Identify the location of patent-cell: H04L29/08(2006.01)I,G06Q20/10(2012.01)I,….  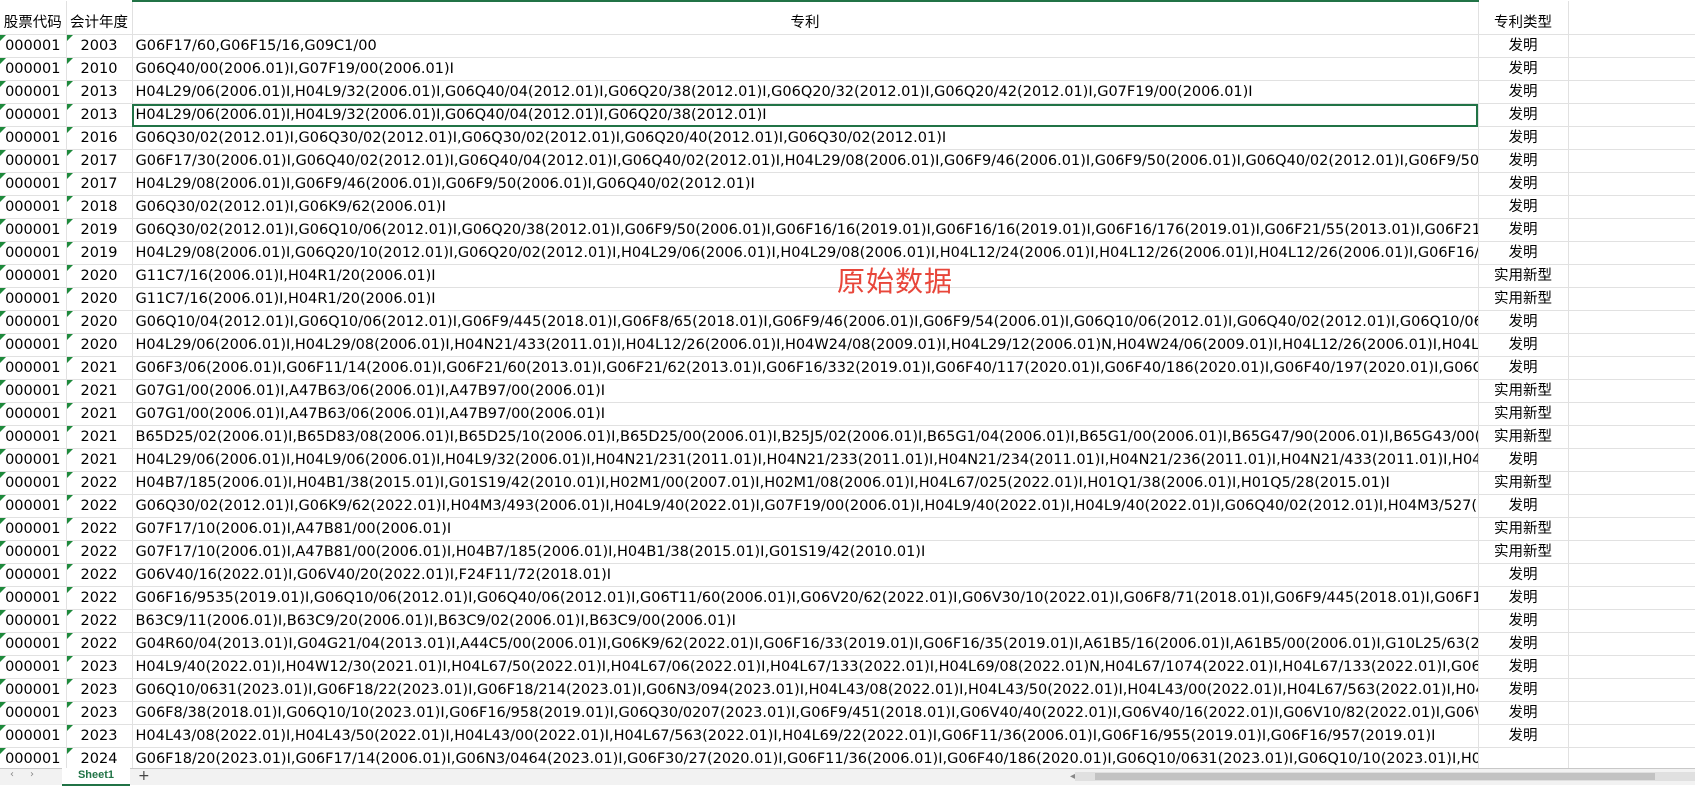
(805, 253).